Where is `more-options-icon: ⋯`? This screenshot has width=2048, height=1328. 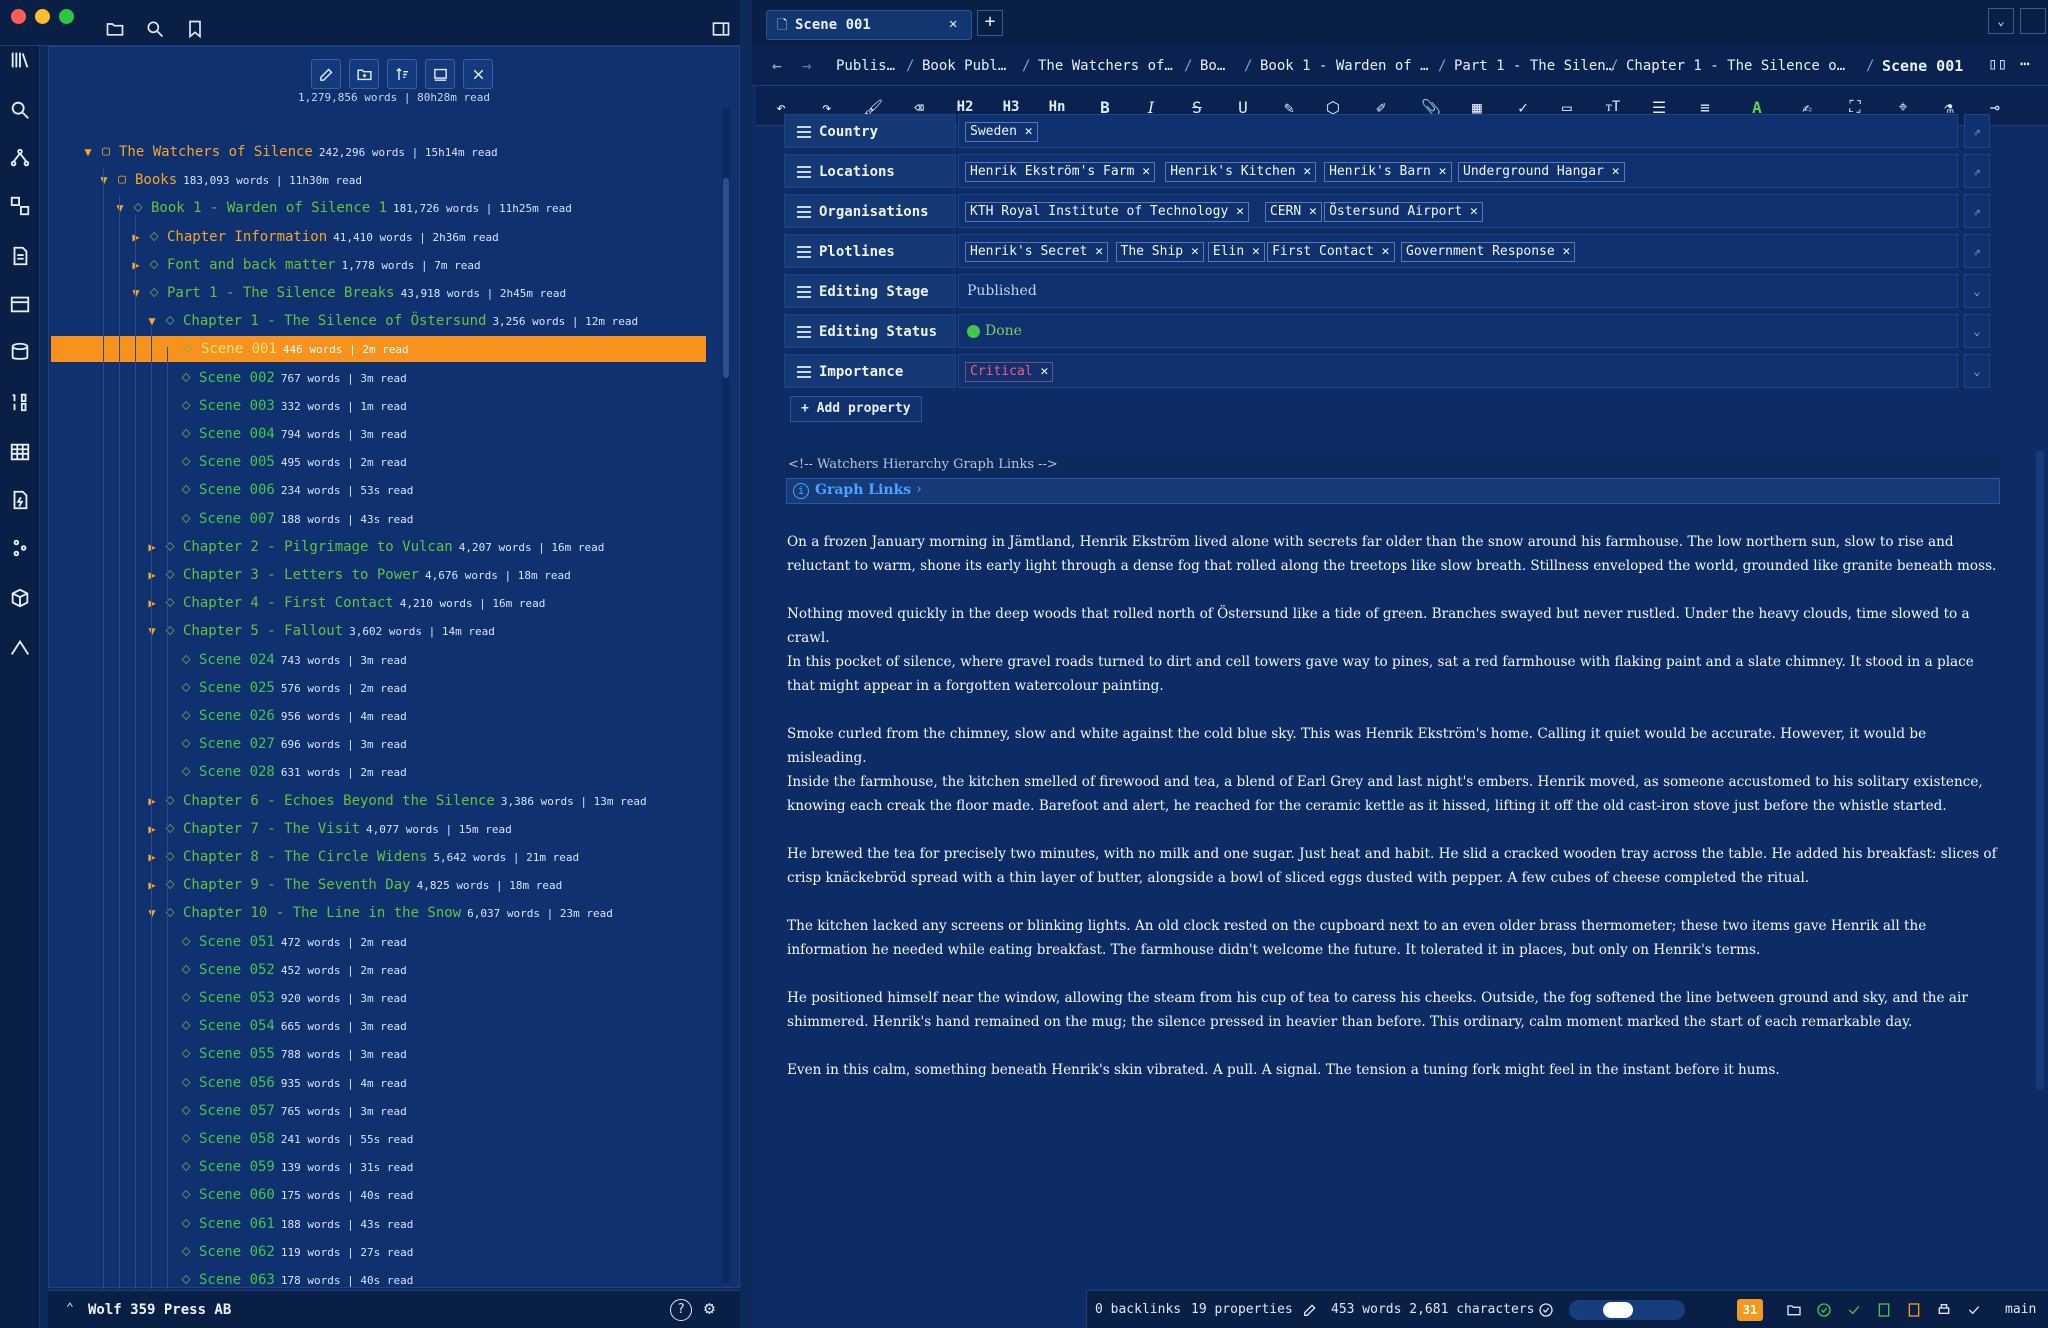
more-options-icon: ⋯ is located at coordinates (2025, 63).